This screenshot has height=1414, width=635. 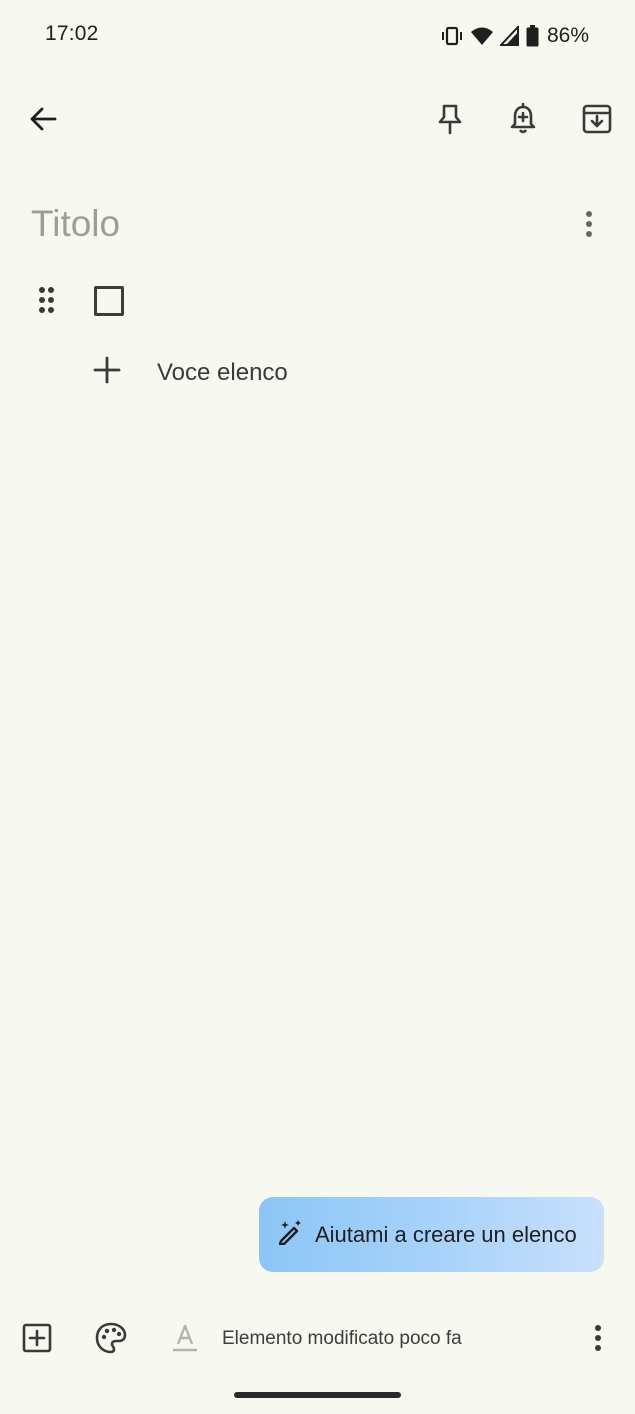 I want to click on add-content-button, so click(x=37, y=1340).